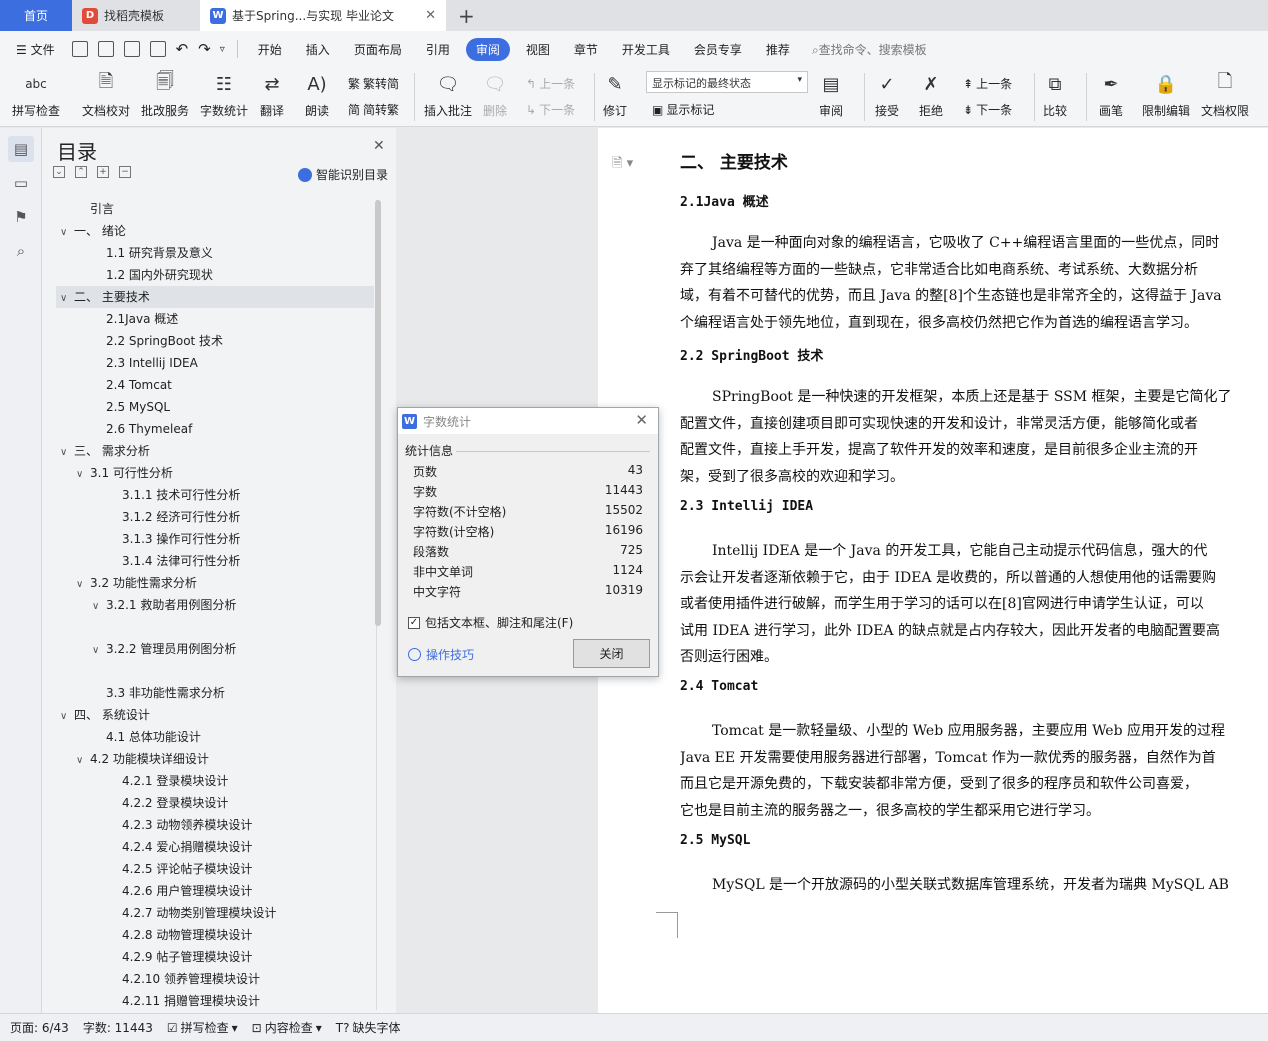 The width and height of the screenshot is (1268, 1041). I want to click on toc-item: 2.2 SpringBoot 技术, so click(215, 341).